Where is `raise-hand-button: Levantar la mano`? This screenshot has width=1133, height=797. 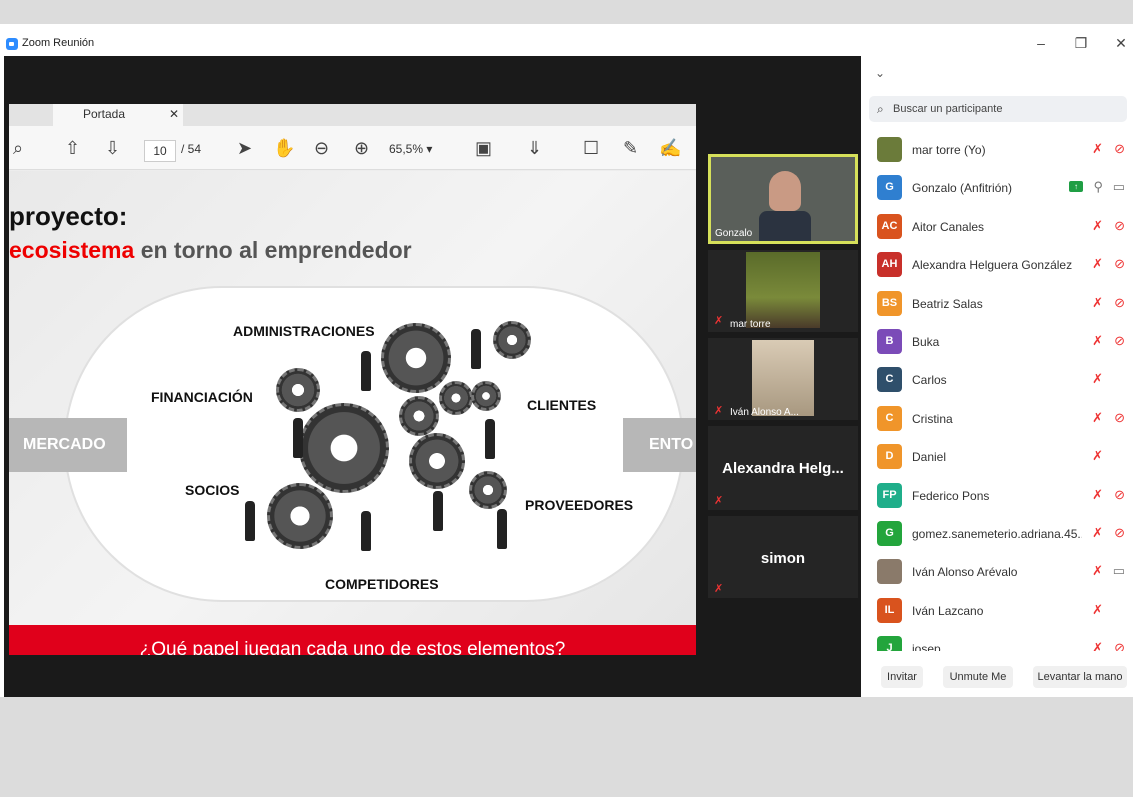
raise-hand-button: Levantar la mano is located at coordinates (1080, 677).